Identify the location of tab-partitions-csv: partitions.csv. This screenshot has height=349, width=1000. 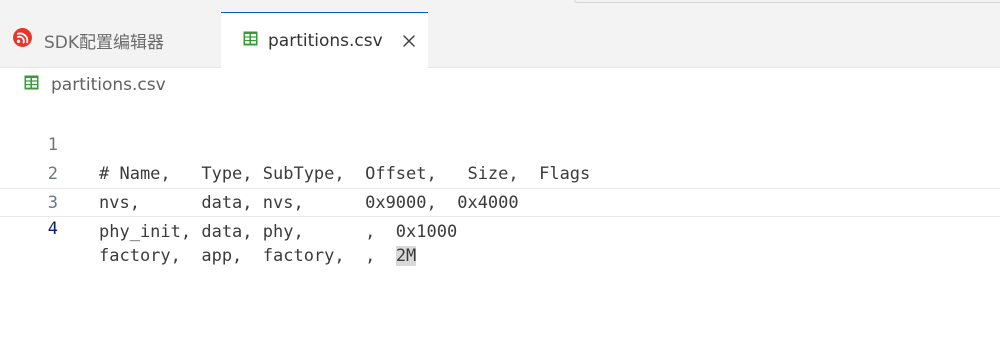
(324, 40).